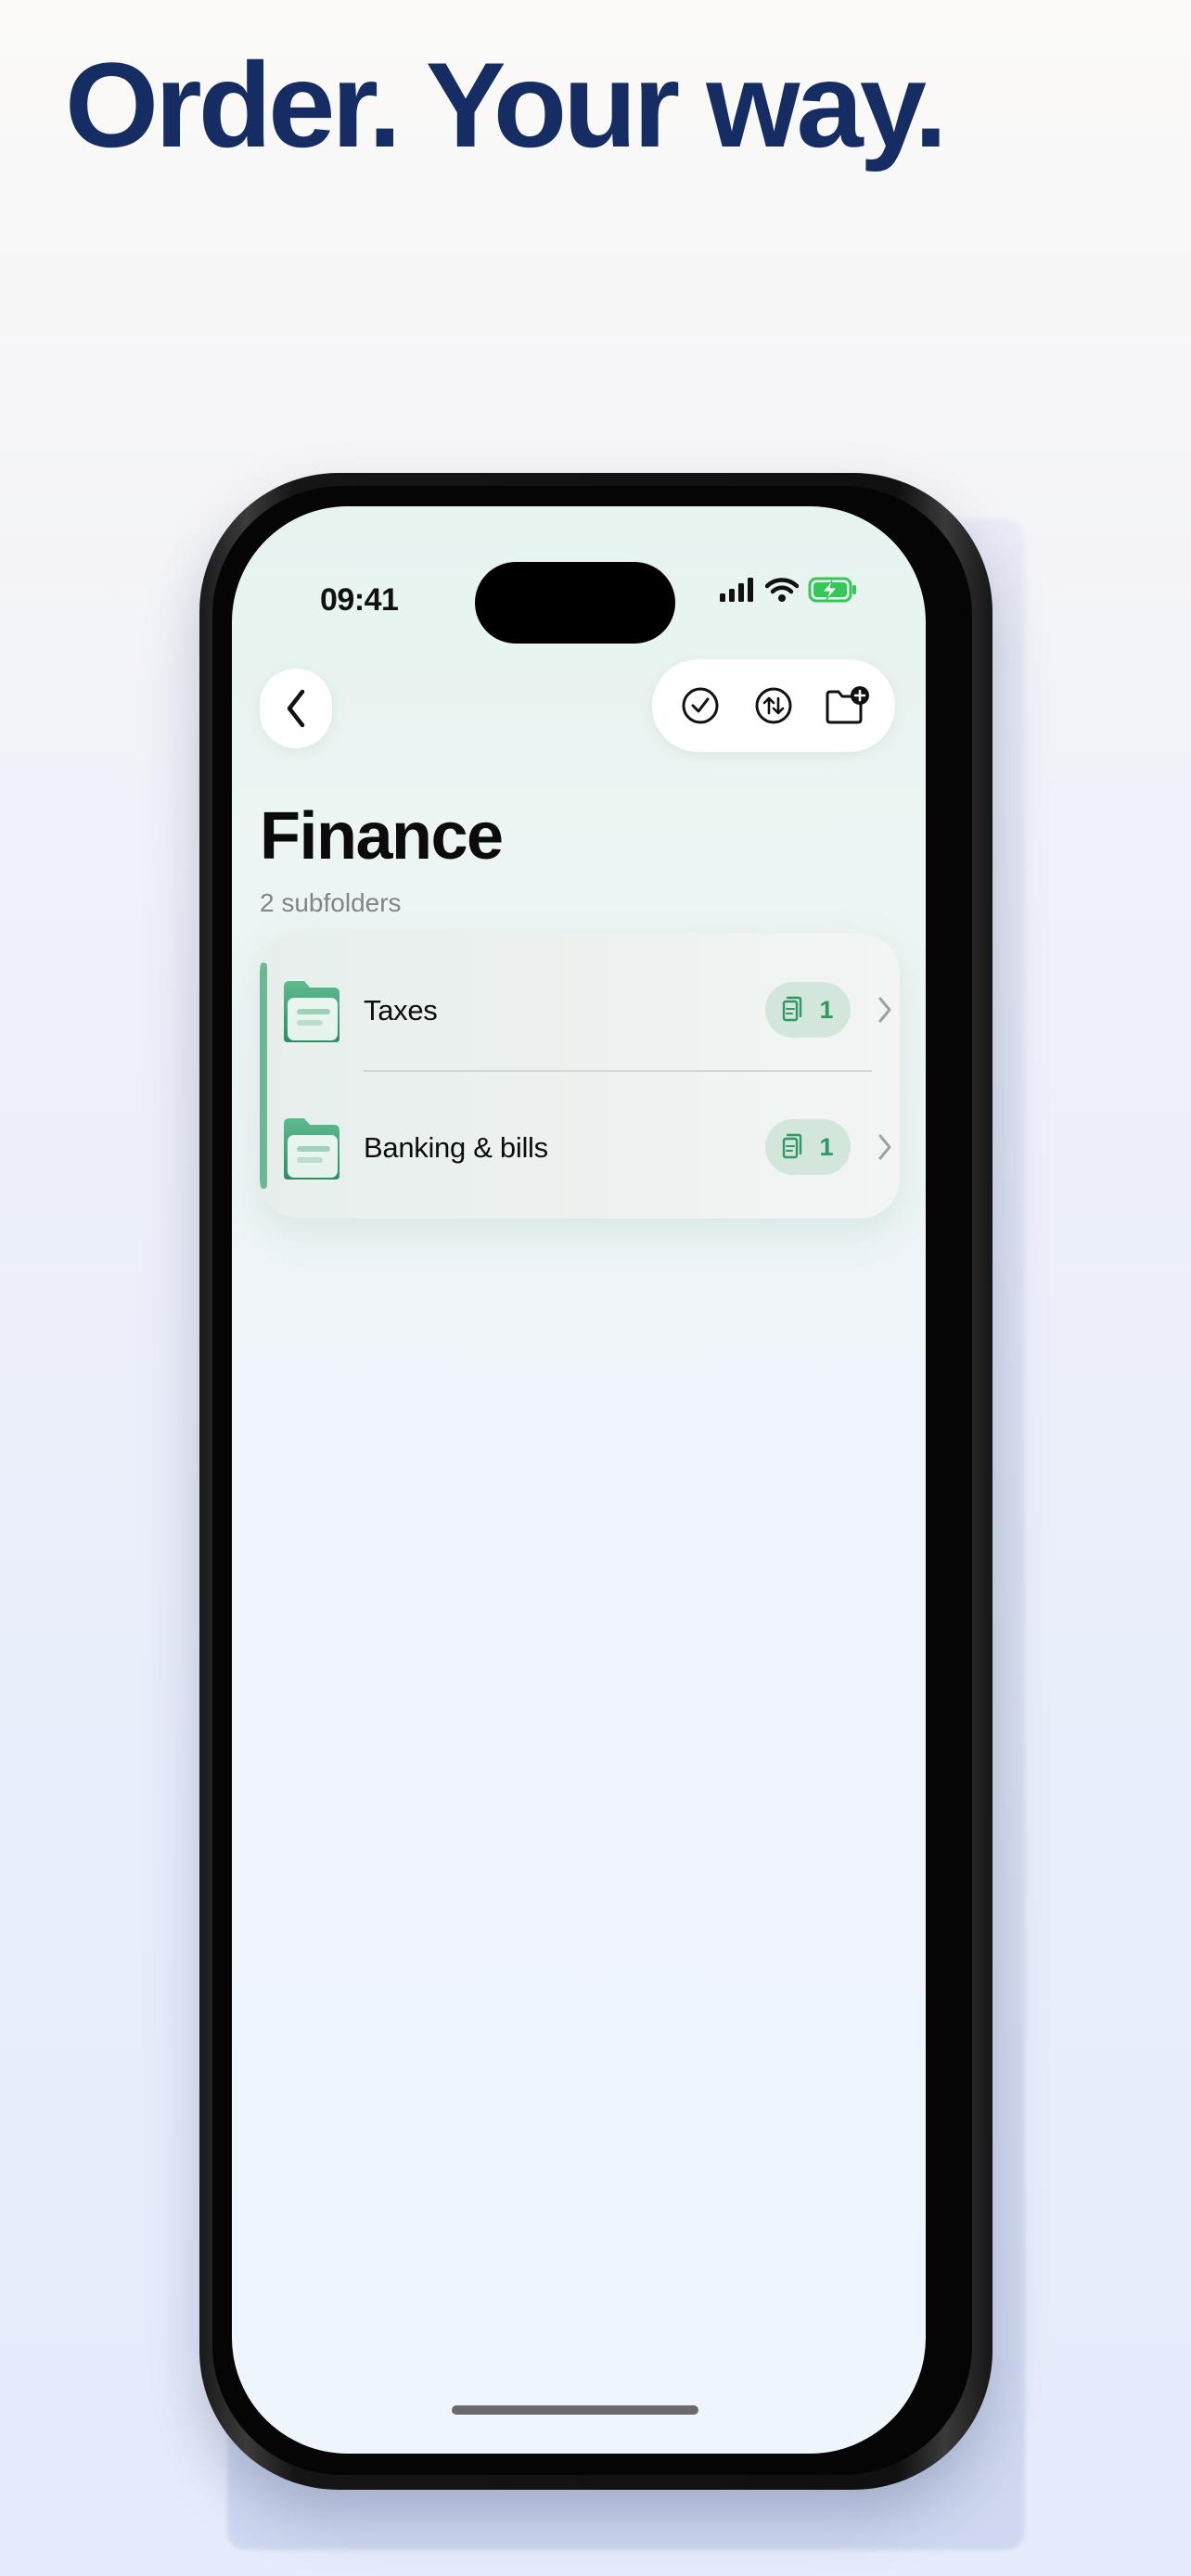 The height and width of the screenshot is (2576, 1191). Describe the element at coordinates (575, 2410) in the screenshot. I see `home-indicator` at that location.